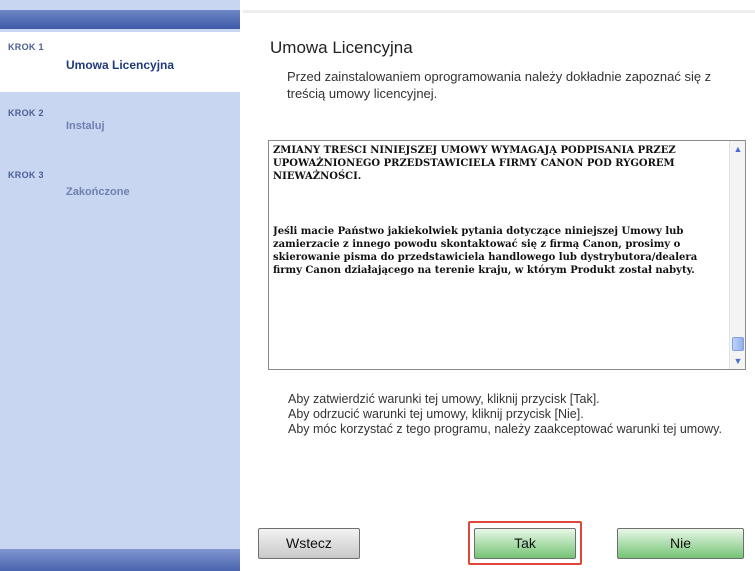 The image size is (755, 571). Describe the element at coordinates (738, 344) in the screenshot. I see `scrollbar-thumb` at that location.